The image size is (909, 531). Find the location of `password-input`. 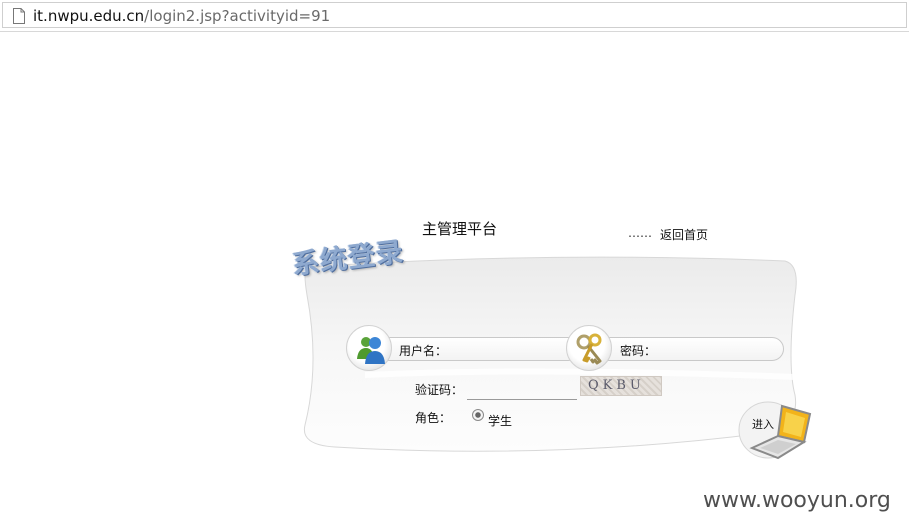

password-input is located at coordinates (717, 349).